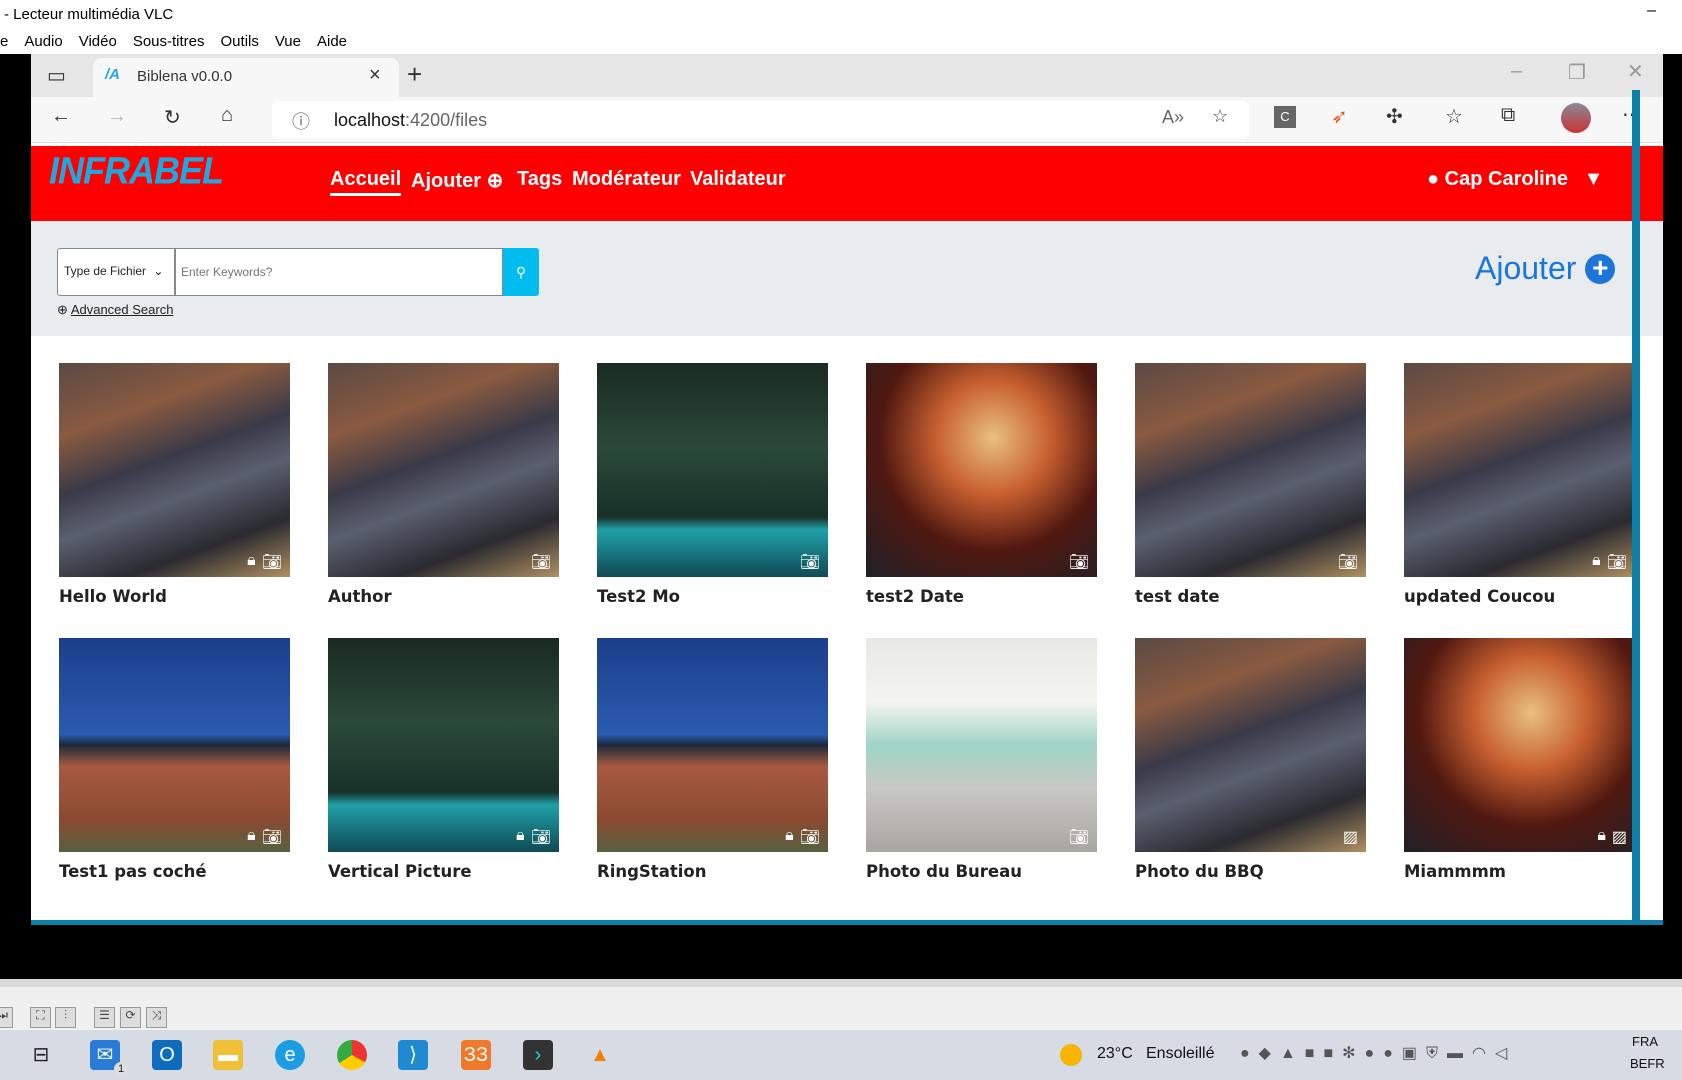  Describe the element at coordinates (375, 75) in the screenshot. I see `close-tab-icon: ×` at that location.